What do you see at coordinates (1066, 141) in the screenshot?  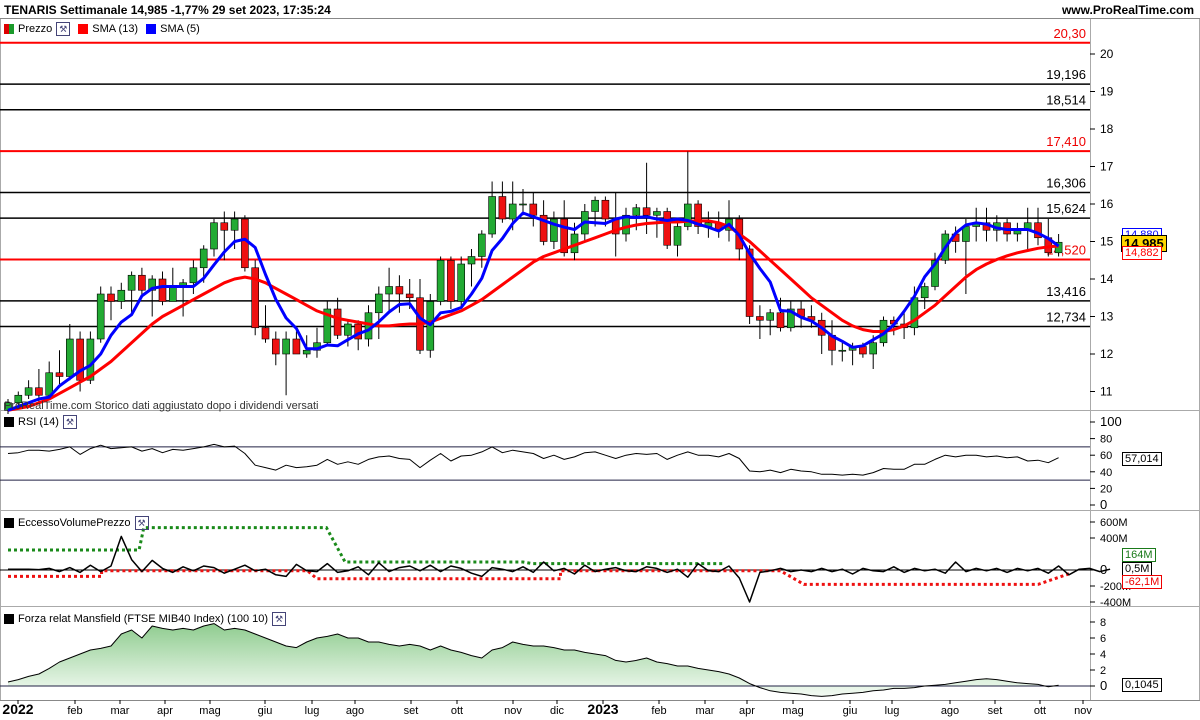 I see `level-label: 17,410` at bounding box center [1066, 141].